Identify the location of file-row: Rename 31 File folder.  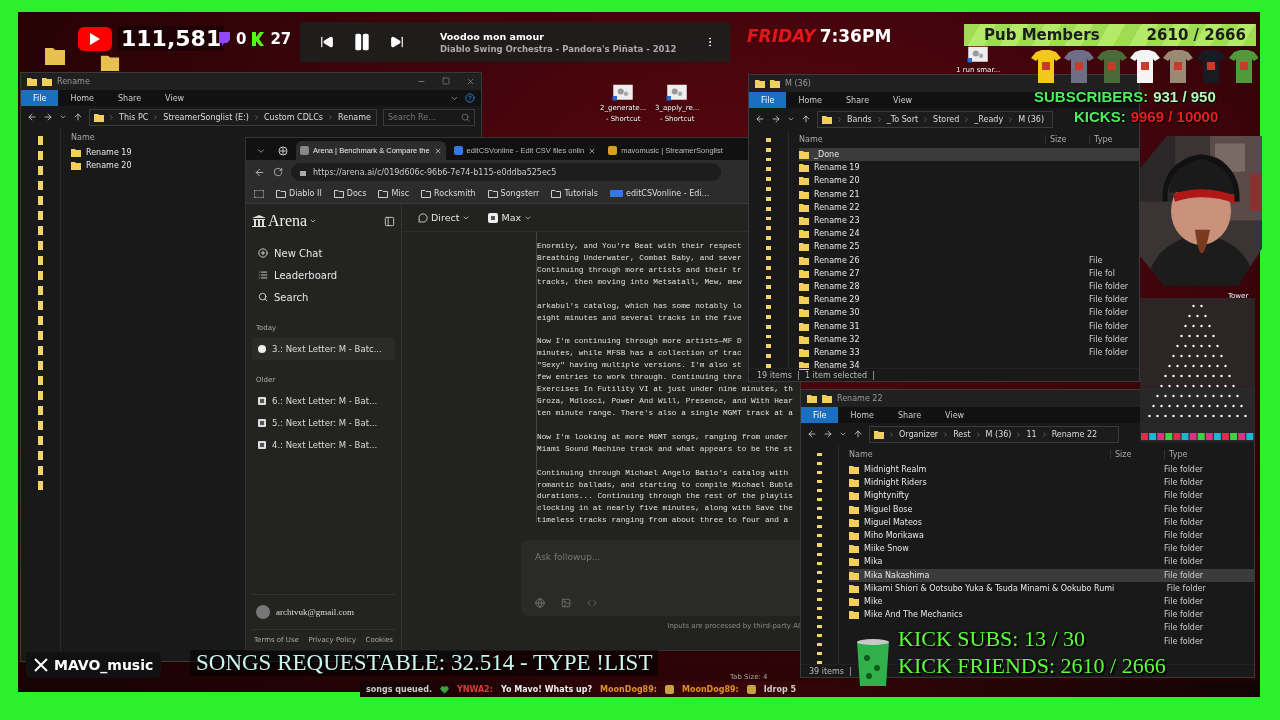
(969, 326).